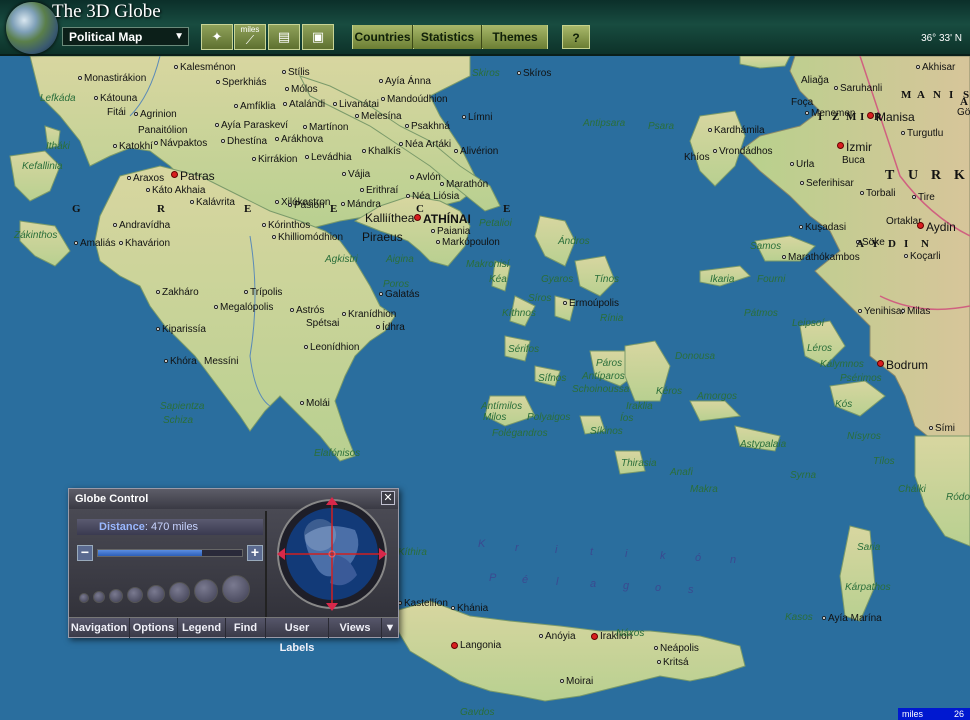  What do you see at coordinates (202, 628) in the screenshot?
I see `tab-legend: Legend` at bounding box center [202, 628].